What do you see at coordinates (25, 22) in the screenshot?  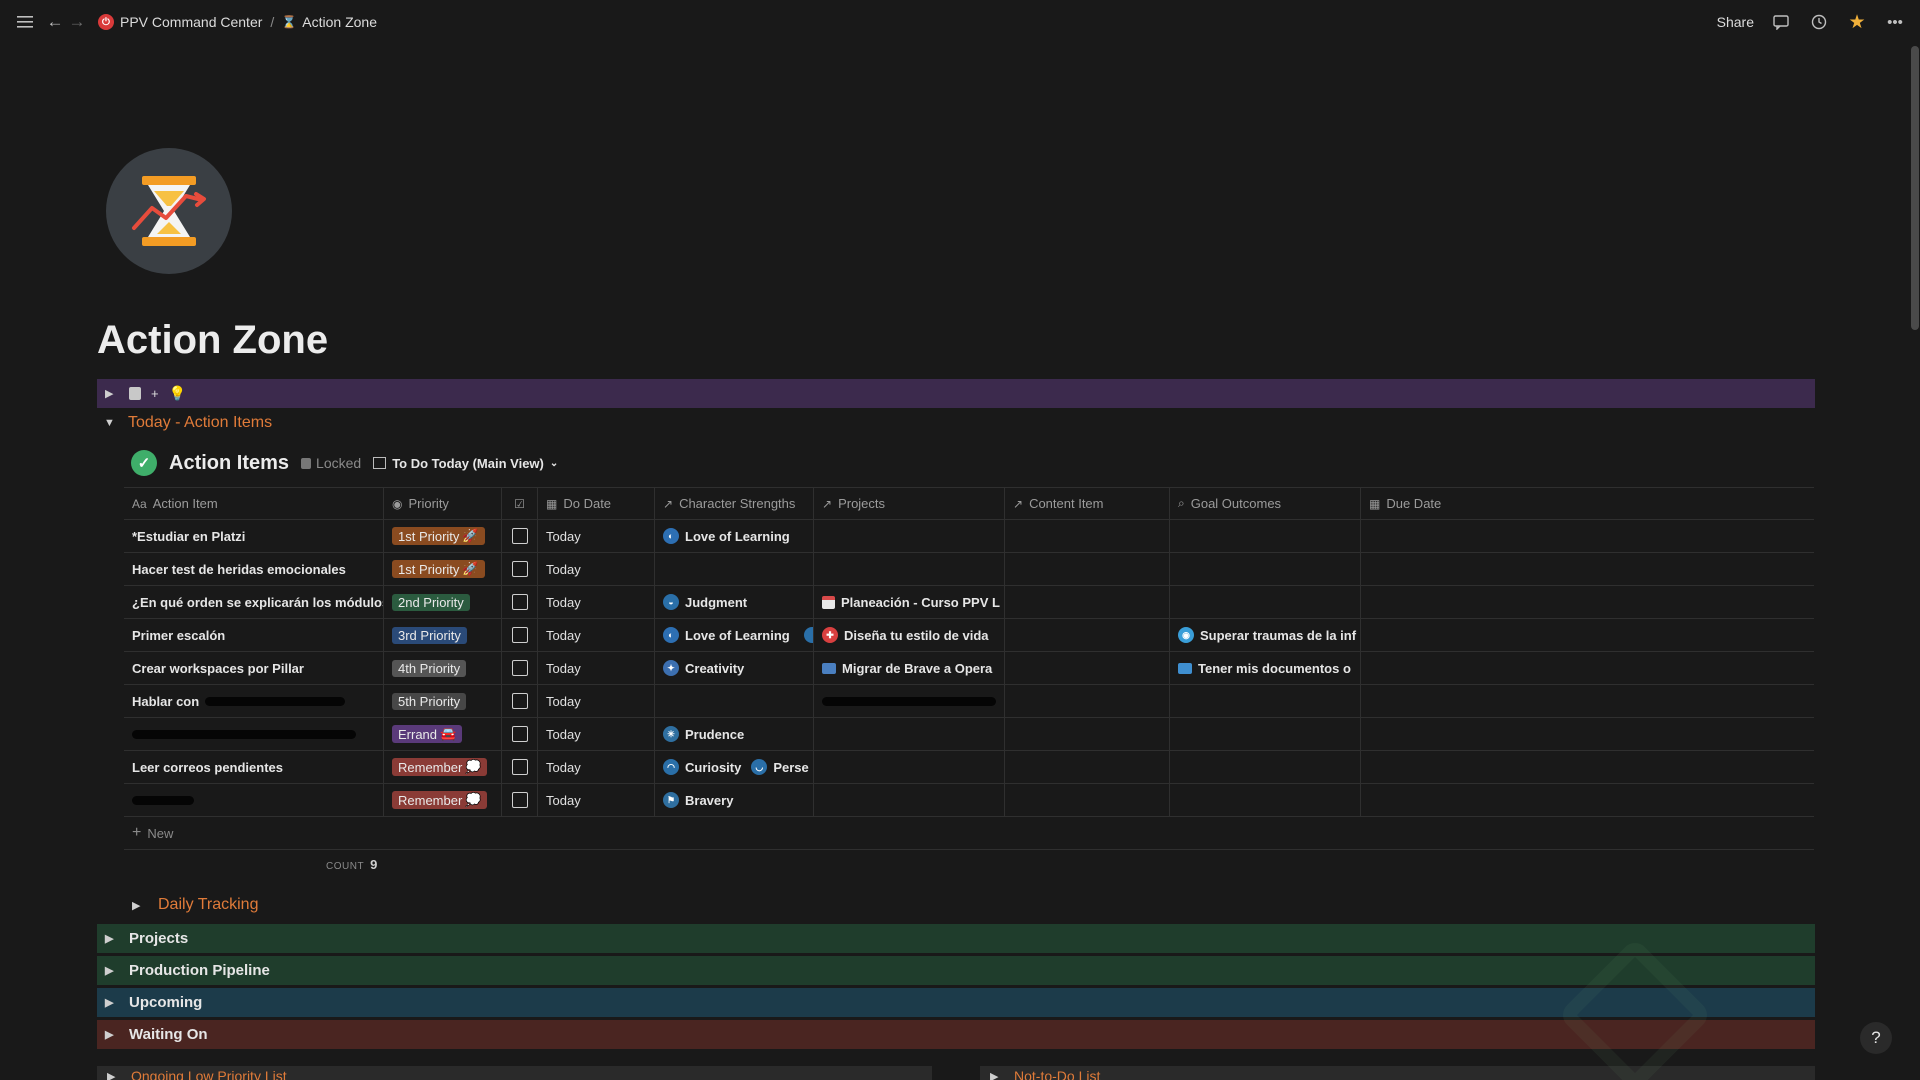 I see `menu-icon` at bounding box center [25, 22].